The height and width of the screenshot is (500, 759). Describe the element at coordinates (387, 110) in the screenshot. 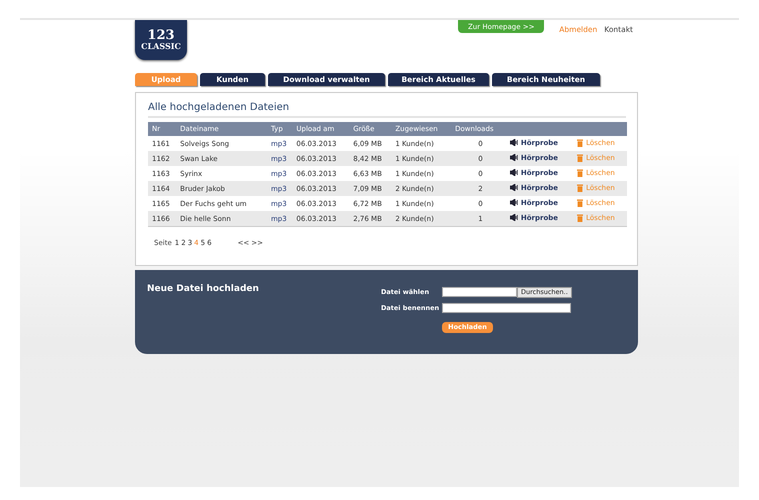

I see `panel-title: Alle hochgeladenen Dateien` at that location.